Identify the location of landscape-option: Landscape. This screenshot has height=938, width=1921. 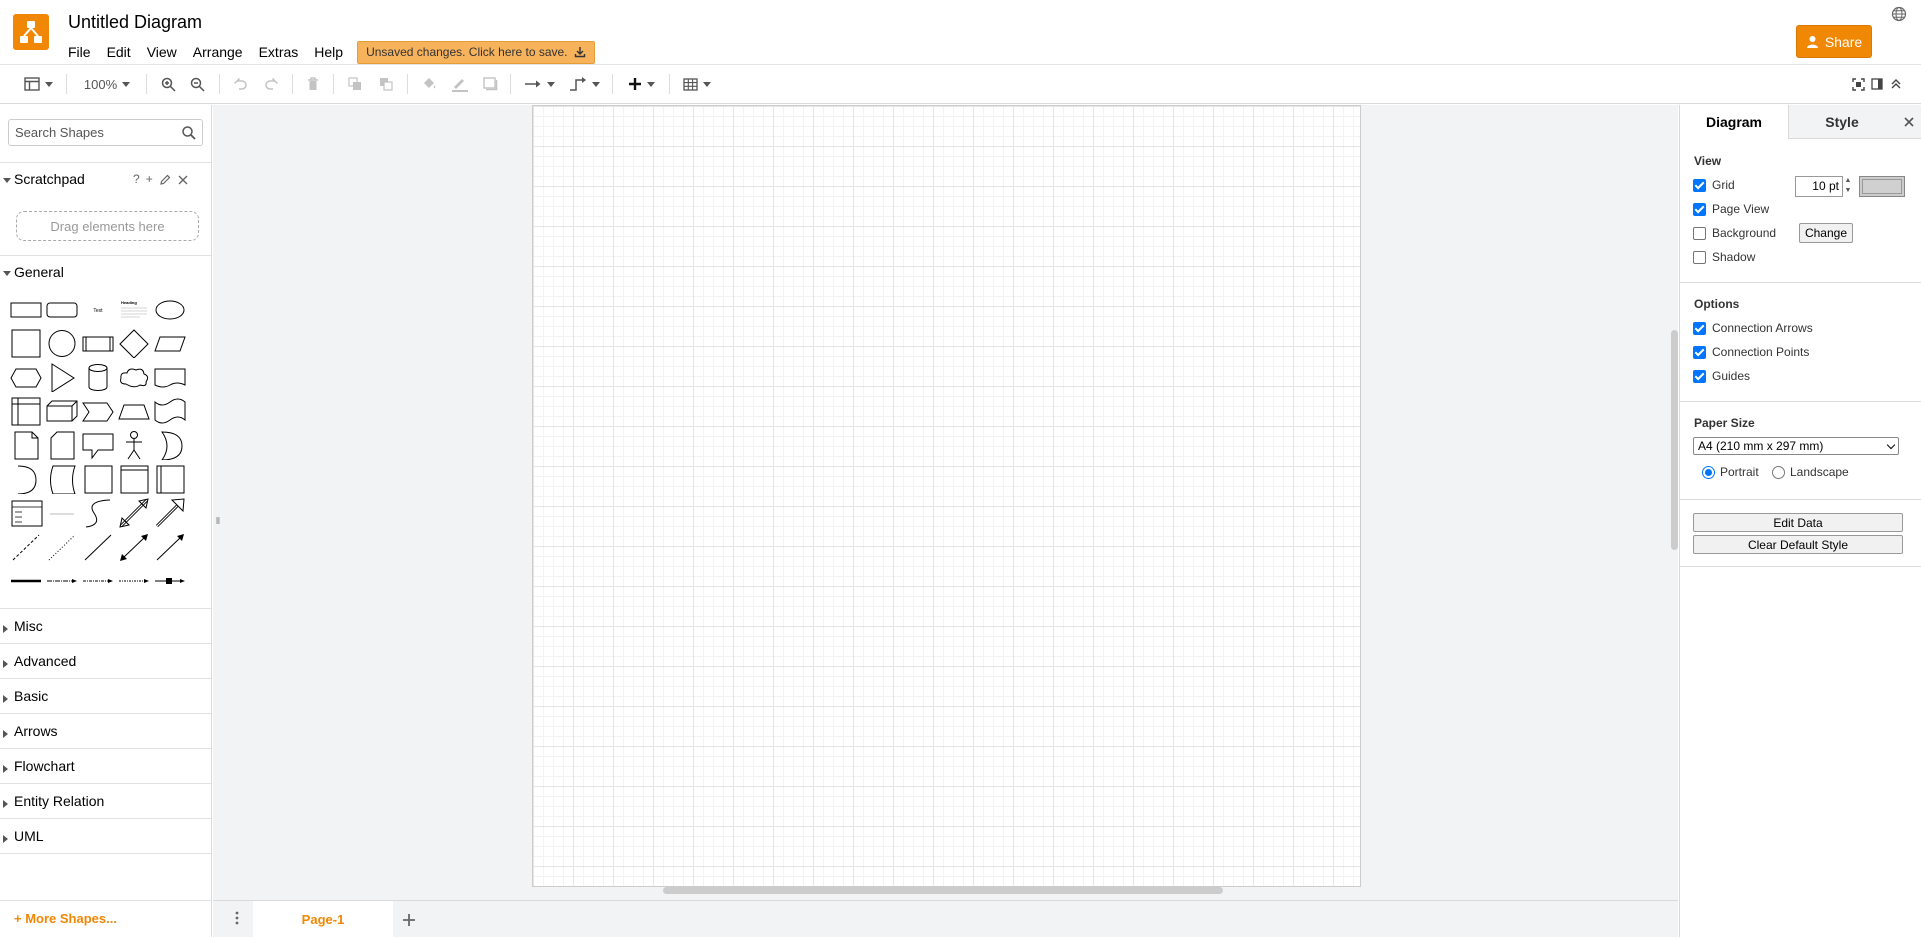
(1810, 472).